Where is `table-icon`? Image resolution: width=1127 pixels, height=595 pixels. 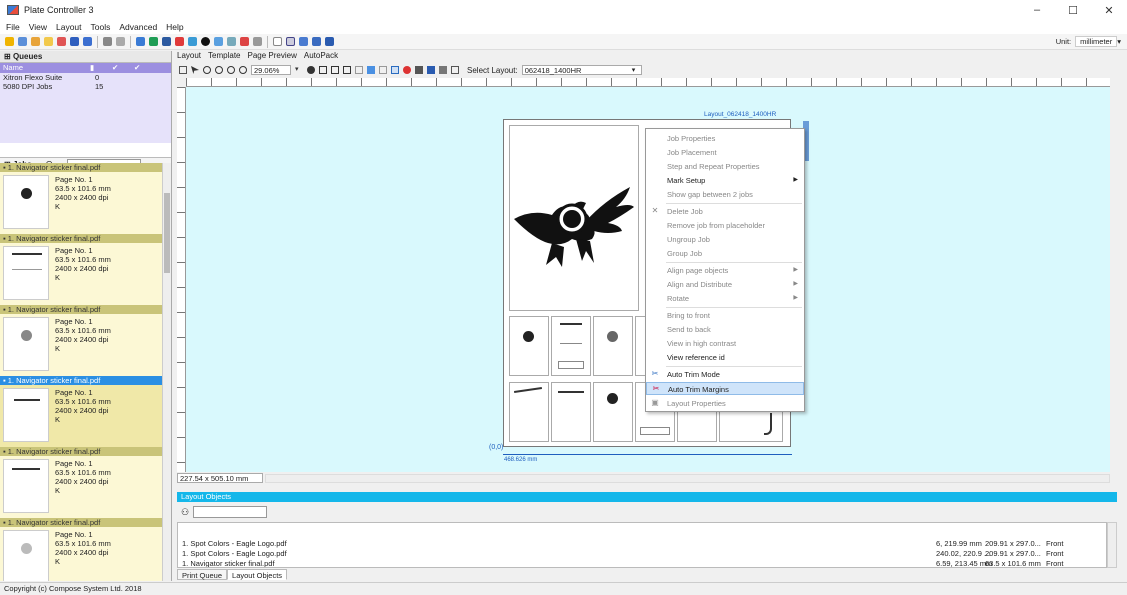 table-icon is located at coordinates (316, 41).